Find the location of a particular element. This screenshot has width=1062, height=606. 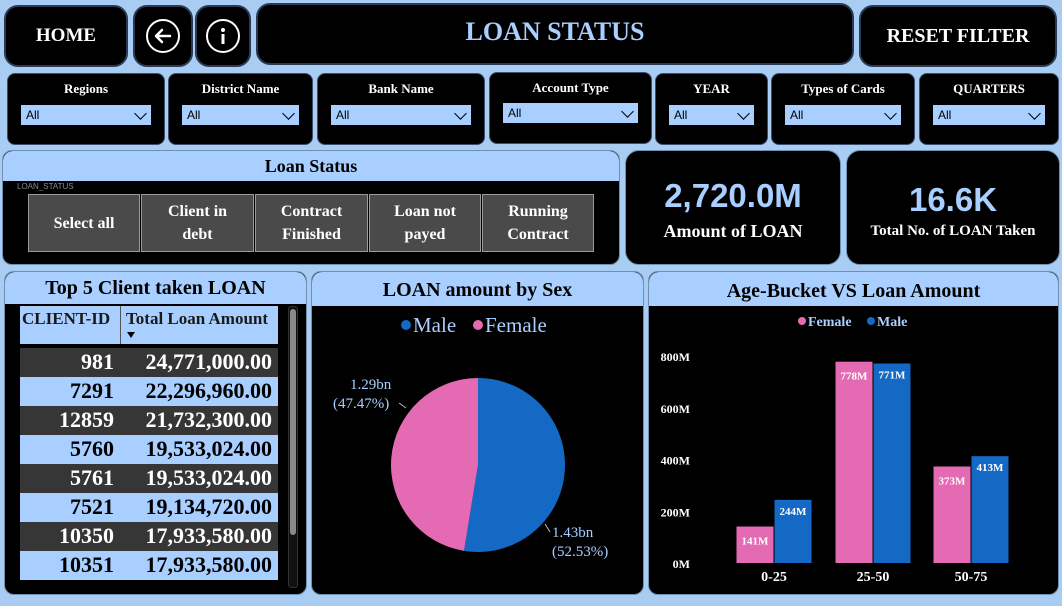

filter-regions: Regions All is located at coordinates (86, 109).